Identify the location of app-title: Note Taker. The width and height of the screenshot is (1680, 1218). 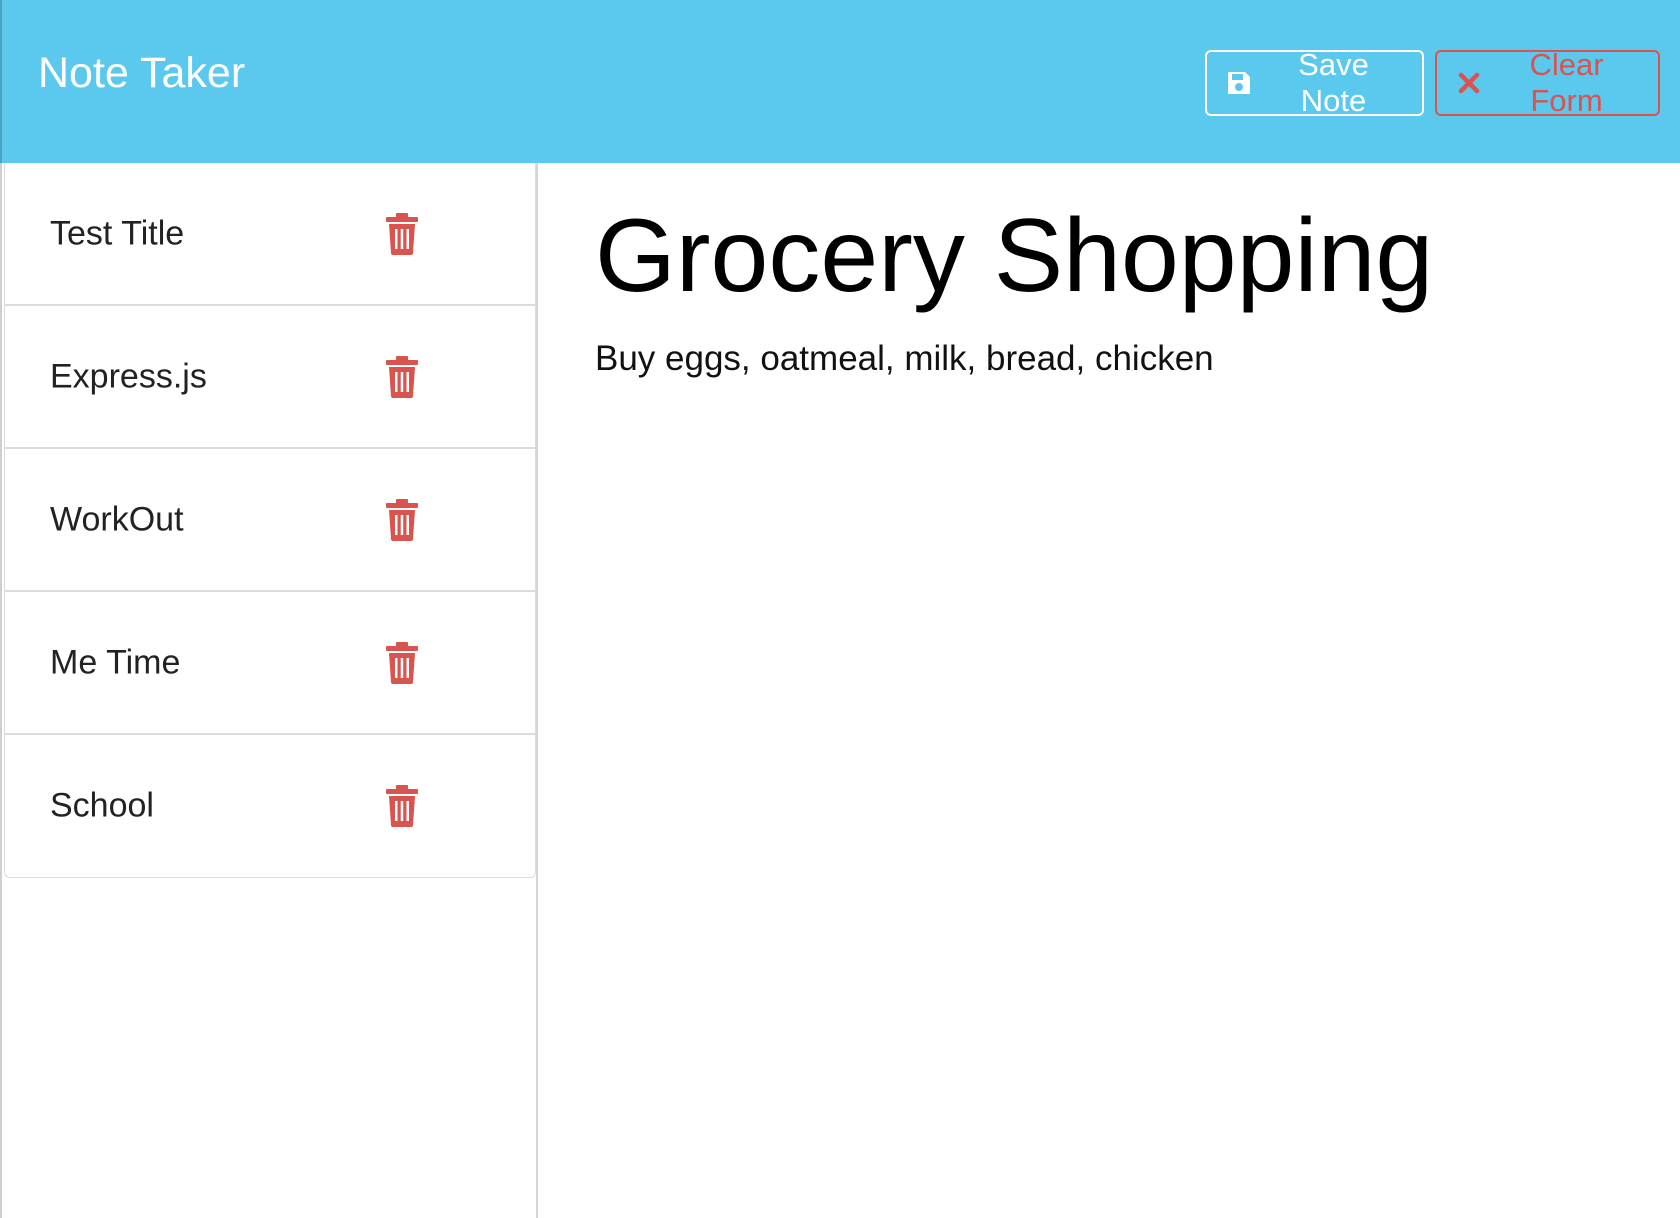
(141, 73).